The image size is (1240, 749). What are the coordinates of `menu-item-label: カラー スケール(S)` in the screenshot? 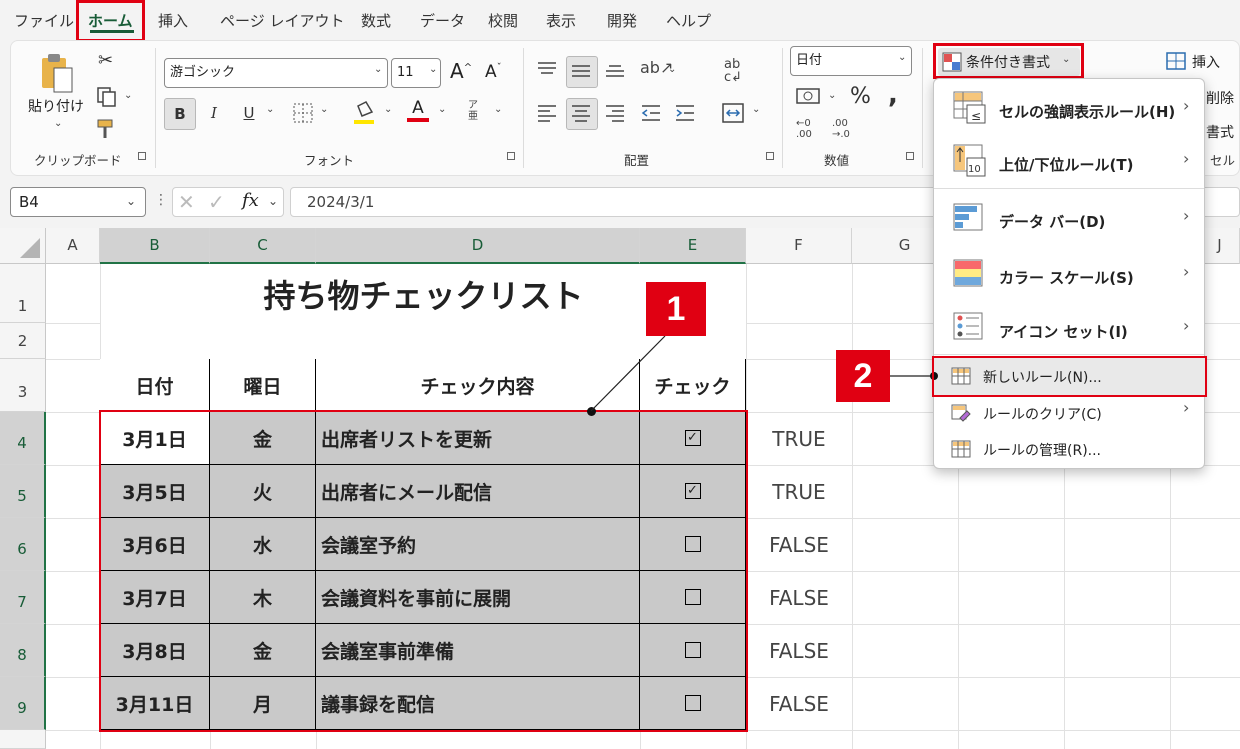 It's located at (1066, 278).